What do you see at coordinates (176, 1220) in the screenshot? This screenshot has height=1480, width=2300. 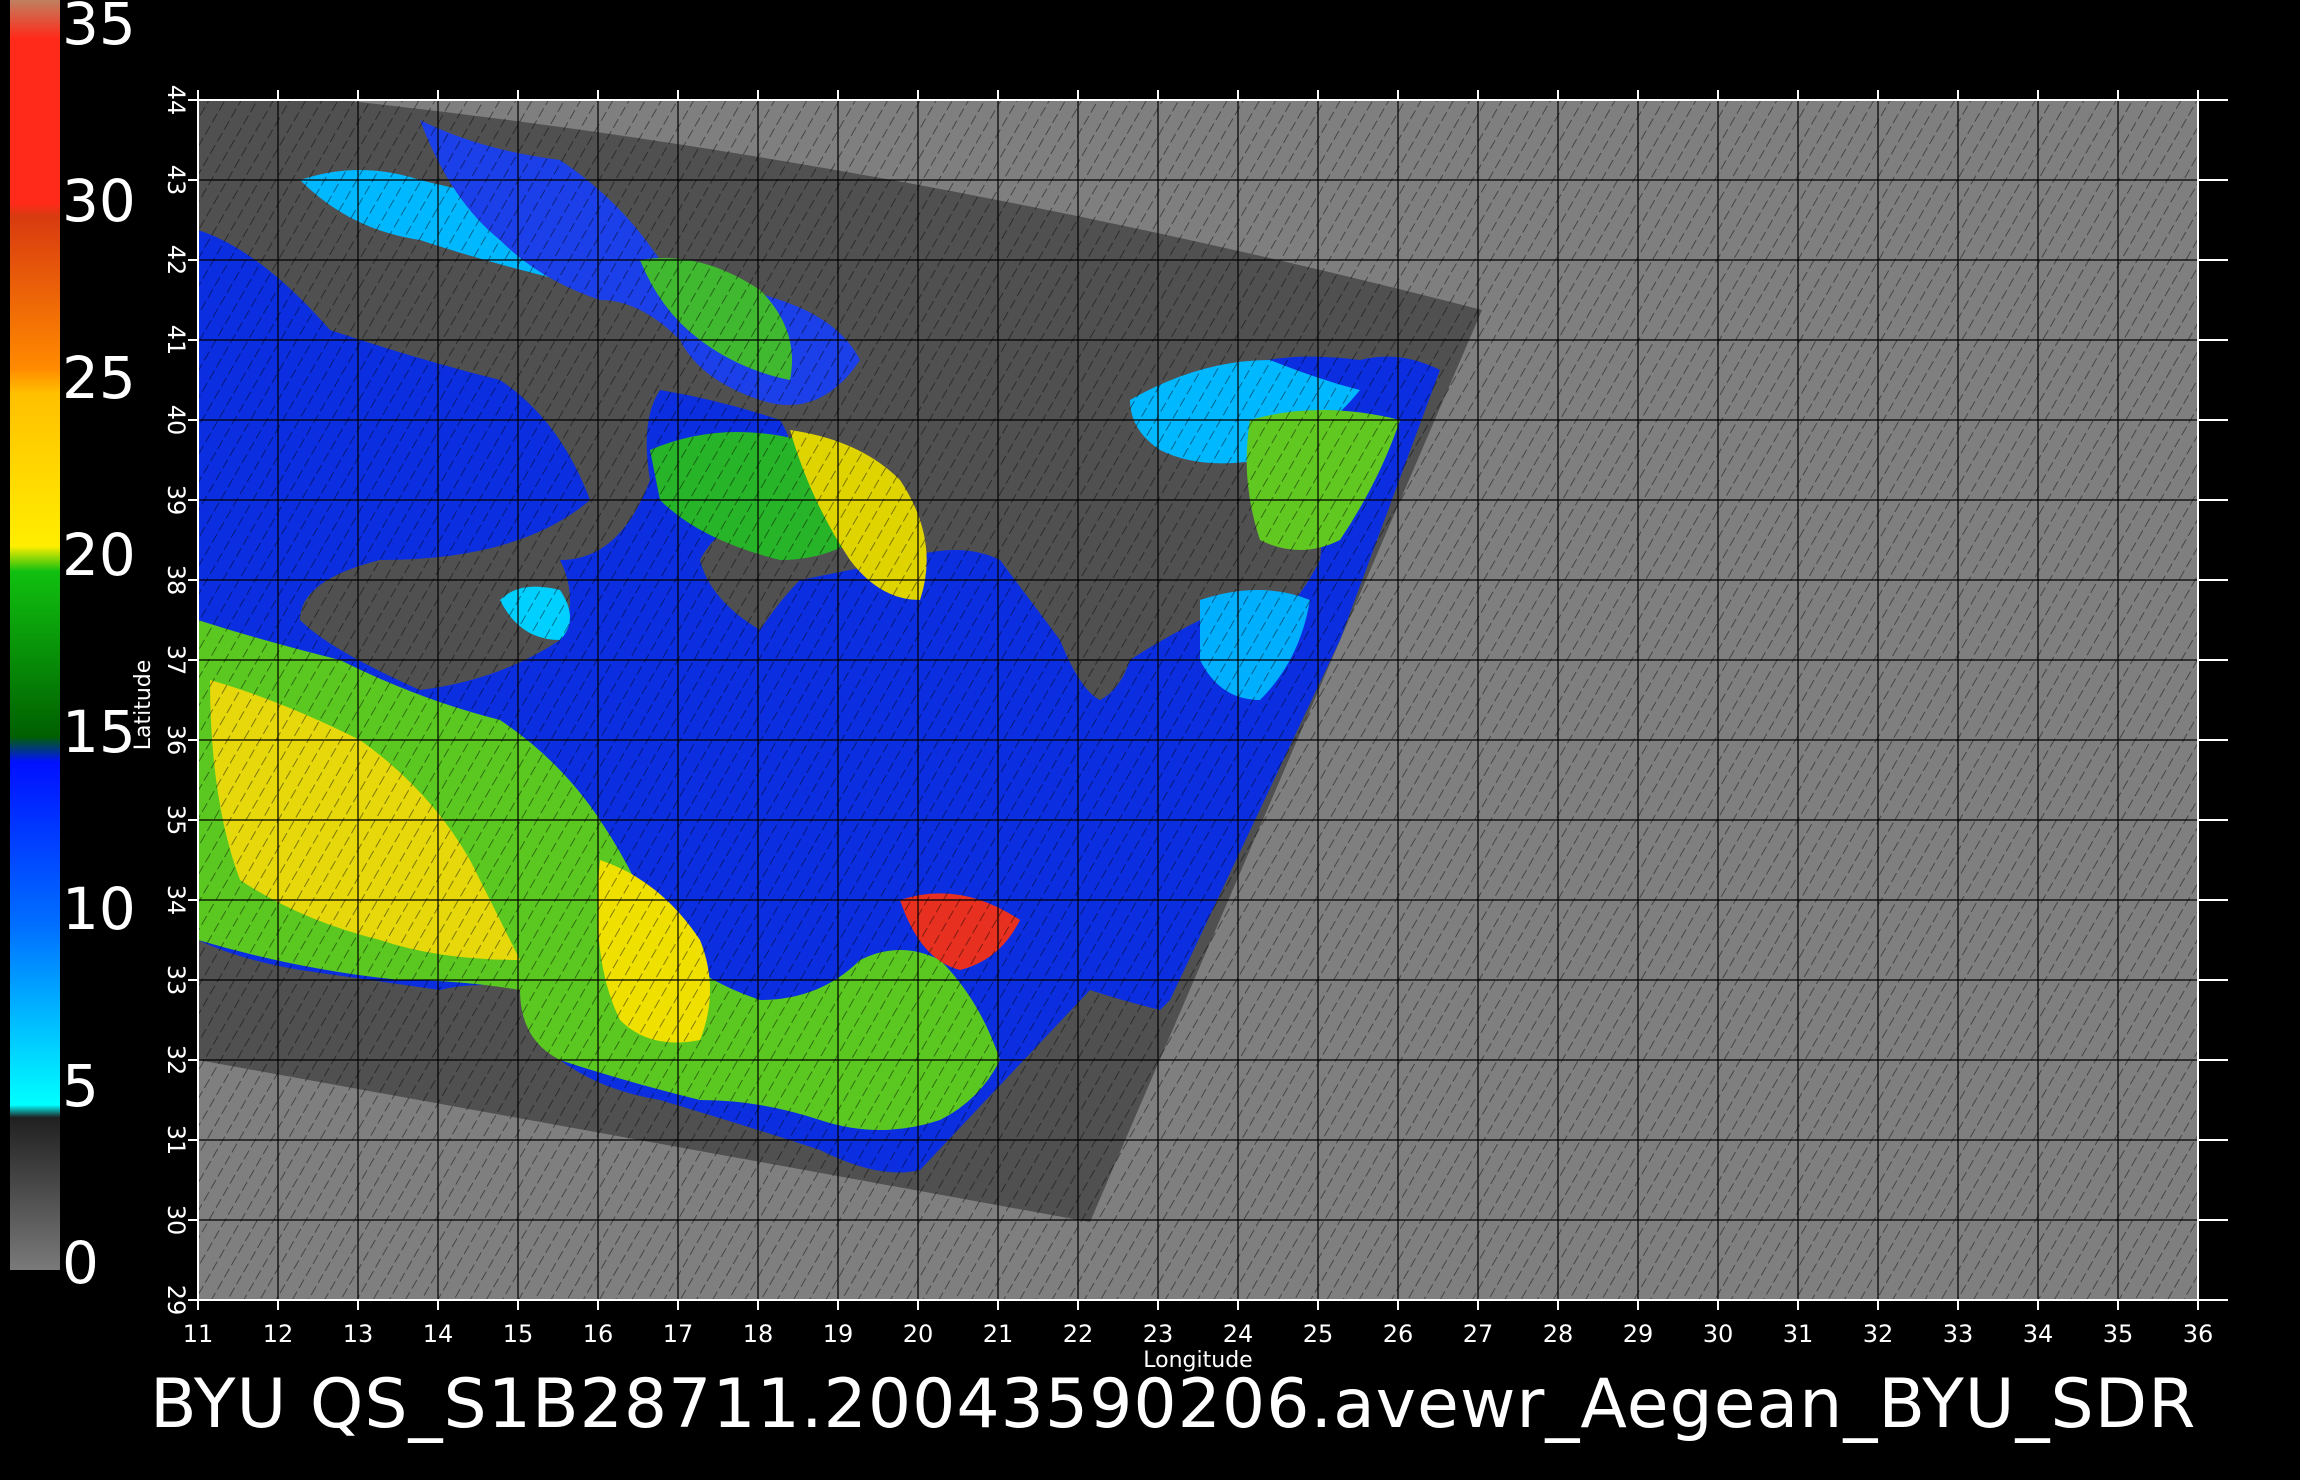 I see `y-tick-label: 30` at bounding box center [176, 1220].